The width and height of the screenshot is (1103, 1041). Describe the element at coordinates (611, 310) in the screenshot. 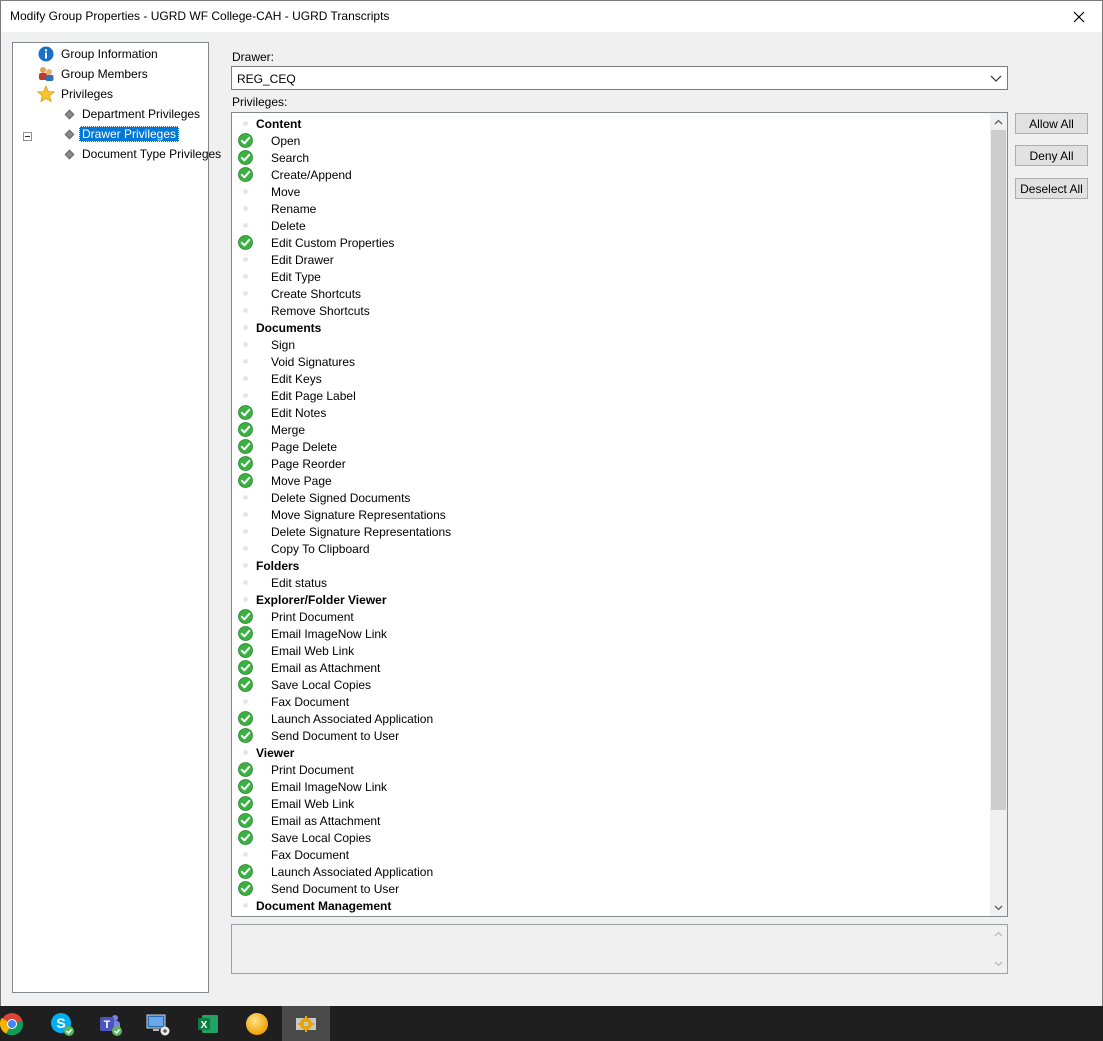

I see `privilege-row: Remove Shortcuts` at that location.